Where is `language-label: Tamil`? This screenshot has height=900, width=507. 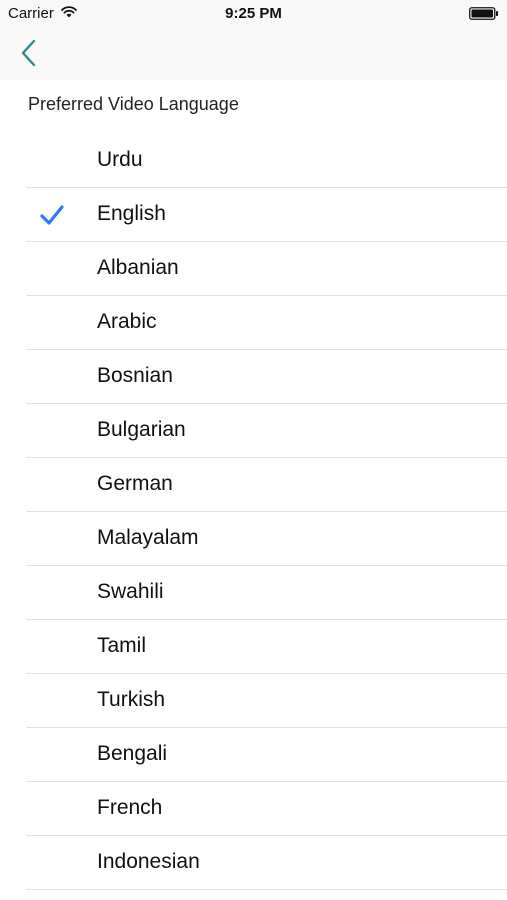
language-label: Tamil is located at coordinates (122, 645).